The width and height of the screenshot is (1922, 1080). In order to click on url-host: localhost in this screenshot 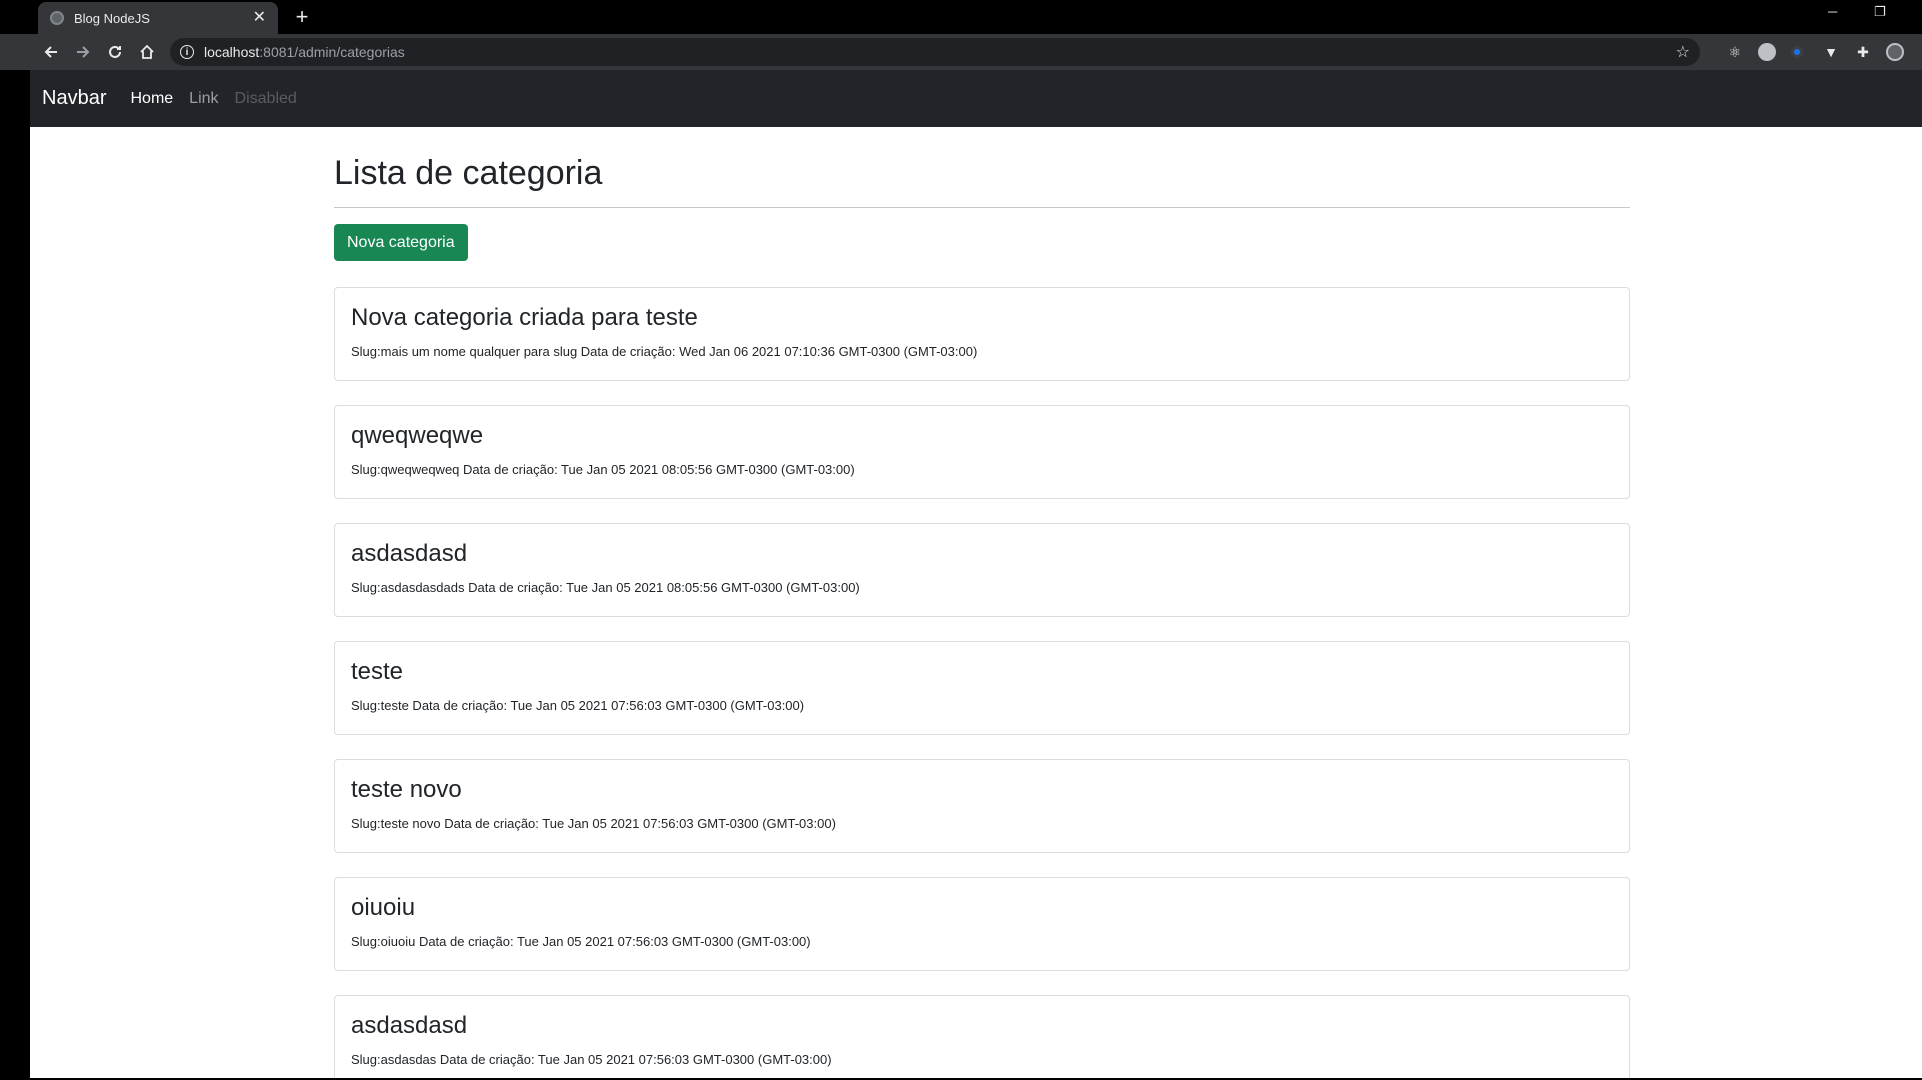, I will do `click(232, 52)`.